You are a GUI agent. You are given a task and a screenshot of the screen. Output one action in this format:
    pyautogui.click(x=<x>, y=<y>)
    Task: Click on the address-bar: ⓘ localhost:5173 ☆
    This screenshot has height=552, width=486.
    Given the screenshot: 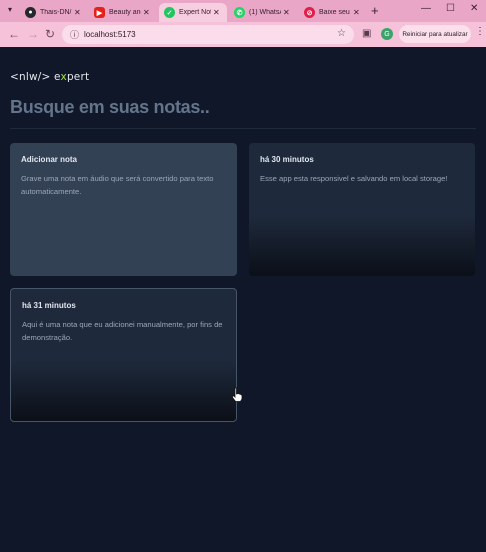 What is the action you would take?
    pyautogui.click(x=208, y=34)
    